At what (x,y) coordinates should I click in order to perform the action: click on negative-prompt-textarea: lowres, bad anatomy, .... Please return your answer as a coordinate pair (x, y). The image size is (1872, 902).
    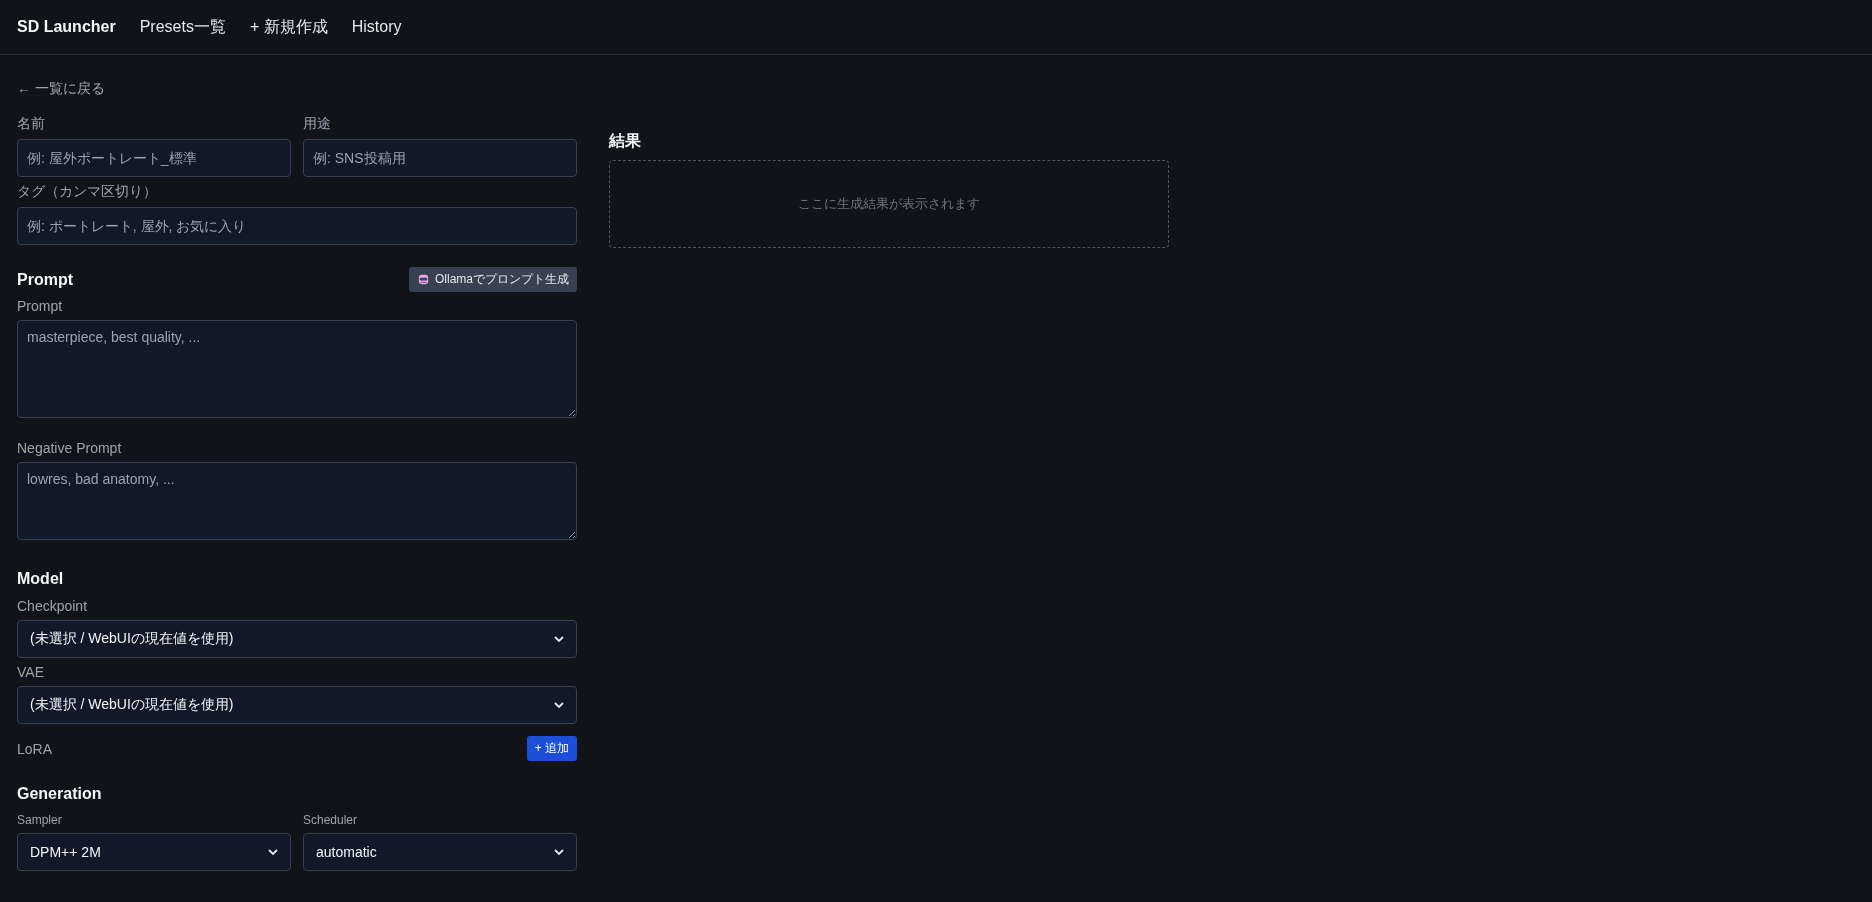
    Looking at the image, I should click on (297, 501).